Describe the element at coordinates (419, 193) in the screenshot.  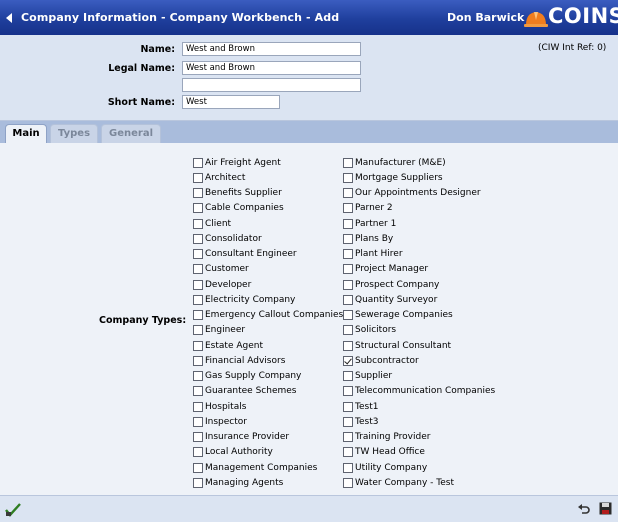
I see `company-type-option: Our Appointments Designer` at that location.